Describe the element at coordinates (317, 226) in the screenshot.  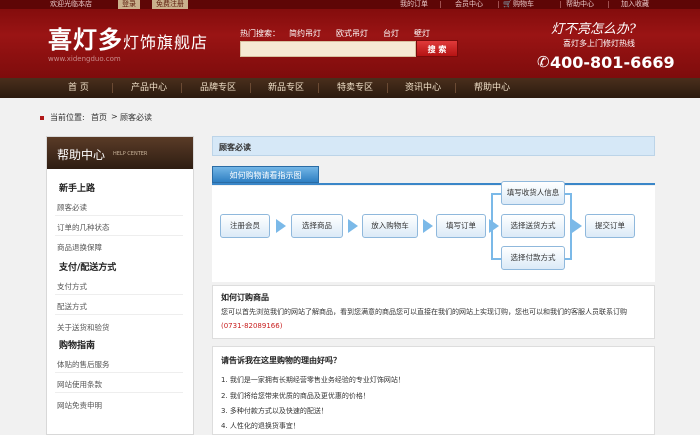
I see `flow-step-select-product: 选择商品` at that location.